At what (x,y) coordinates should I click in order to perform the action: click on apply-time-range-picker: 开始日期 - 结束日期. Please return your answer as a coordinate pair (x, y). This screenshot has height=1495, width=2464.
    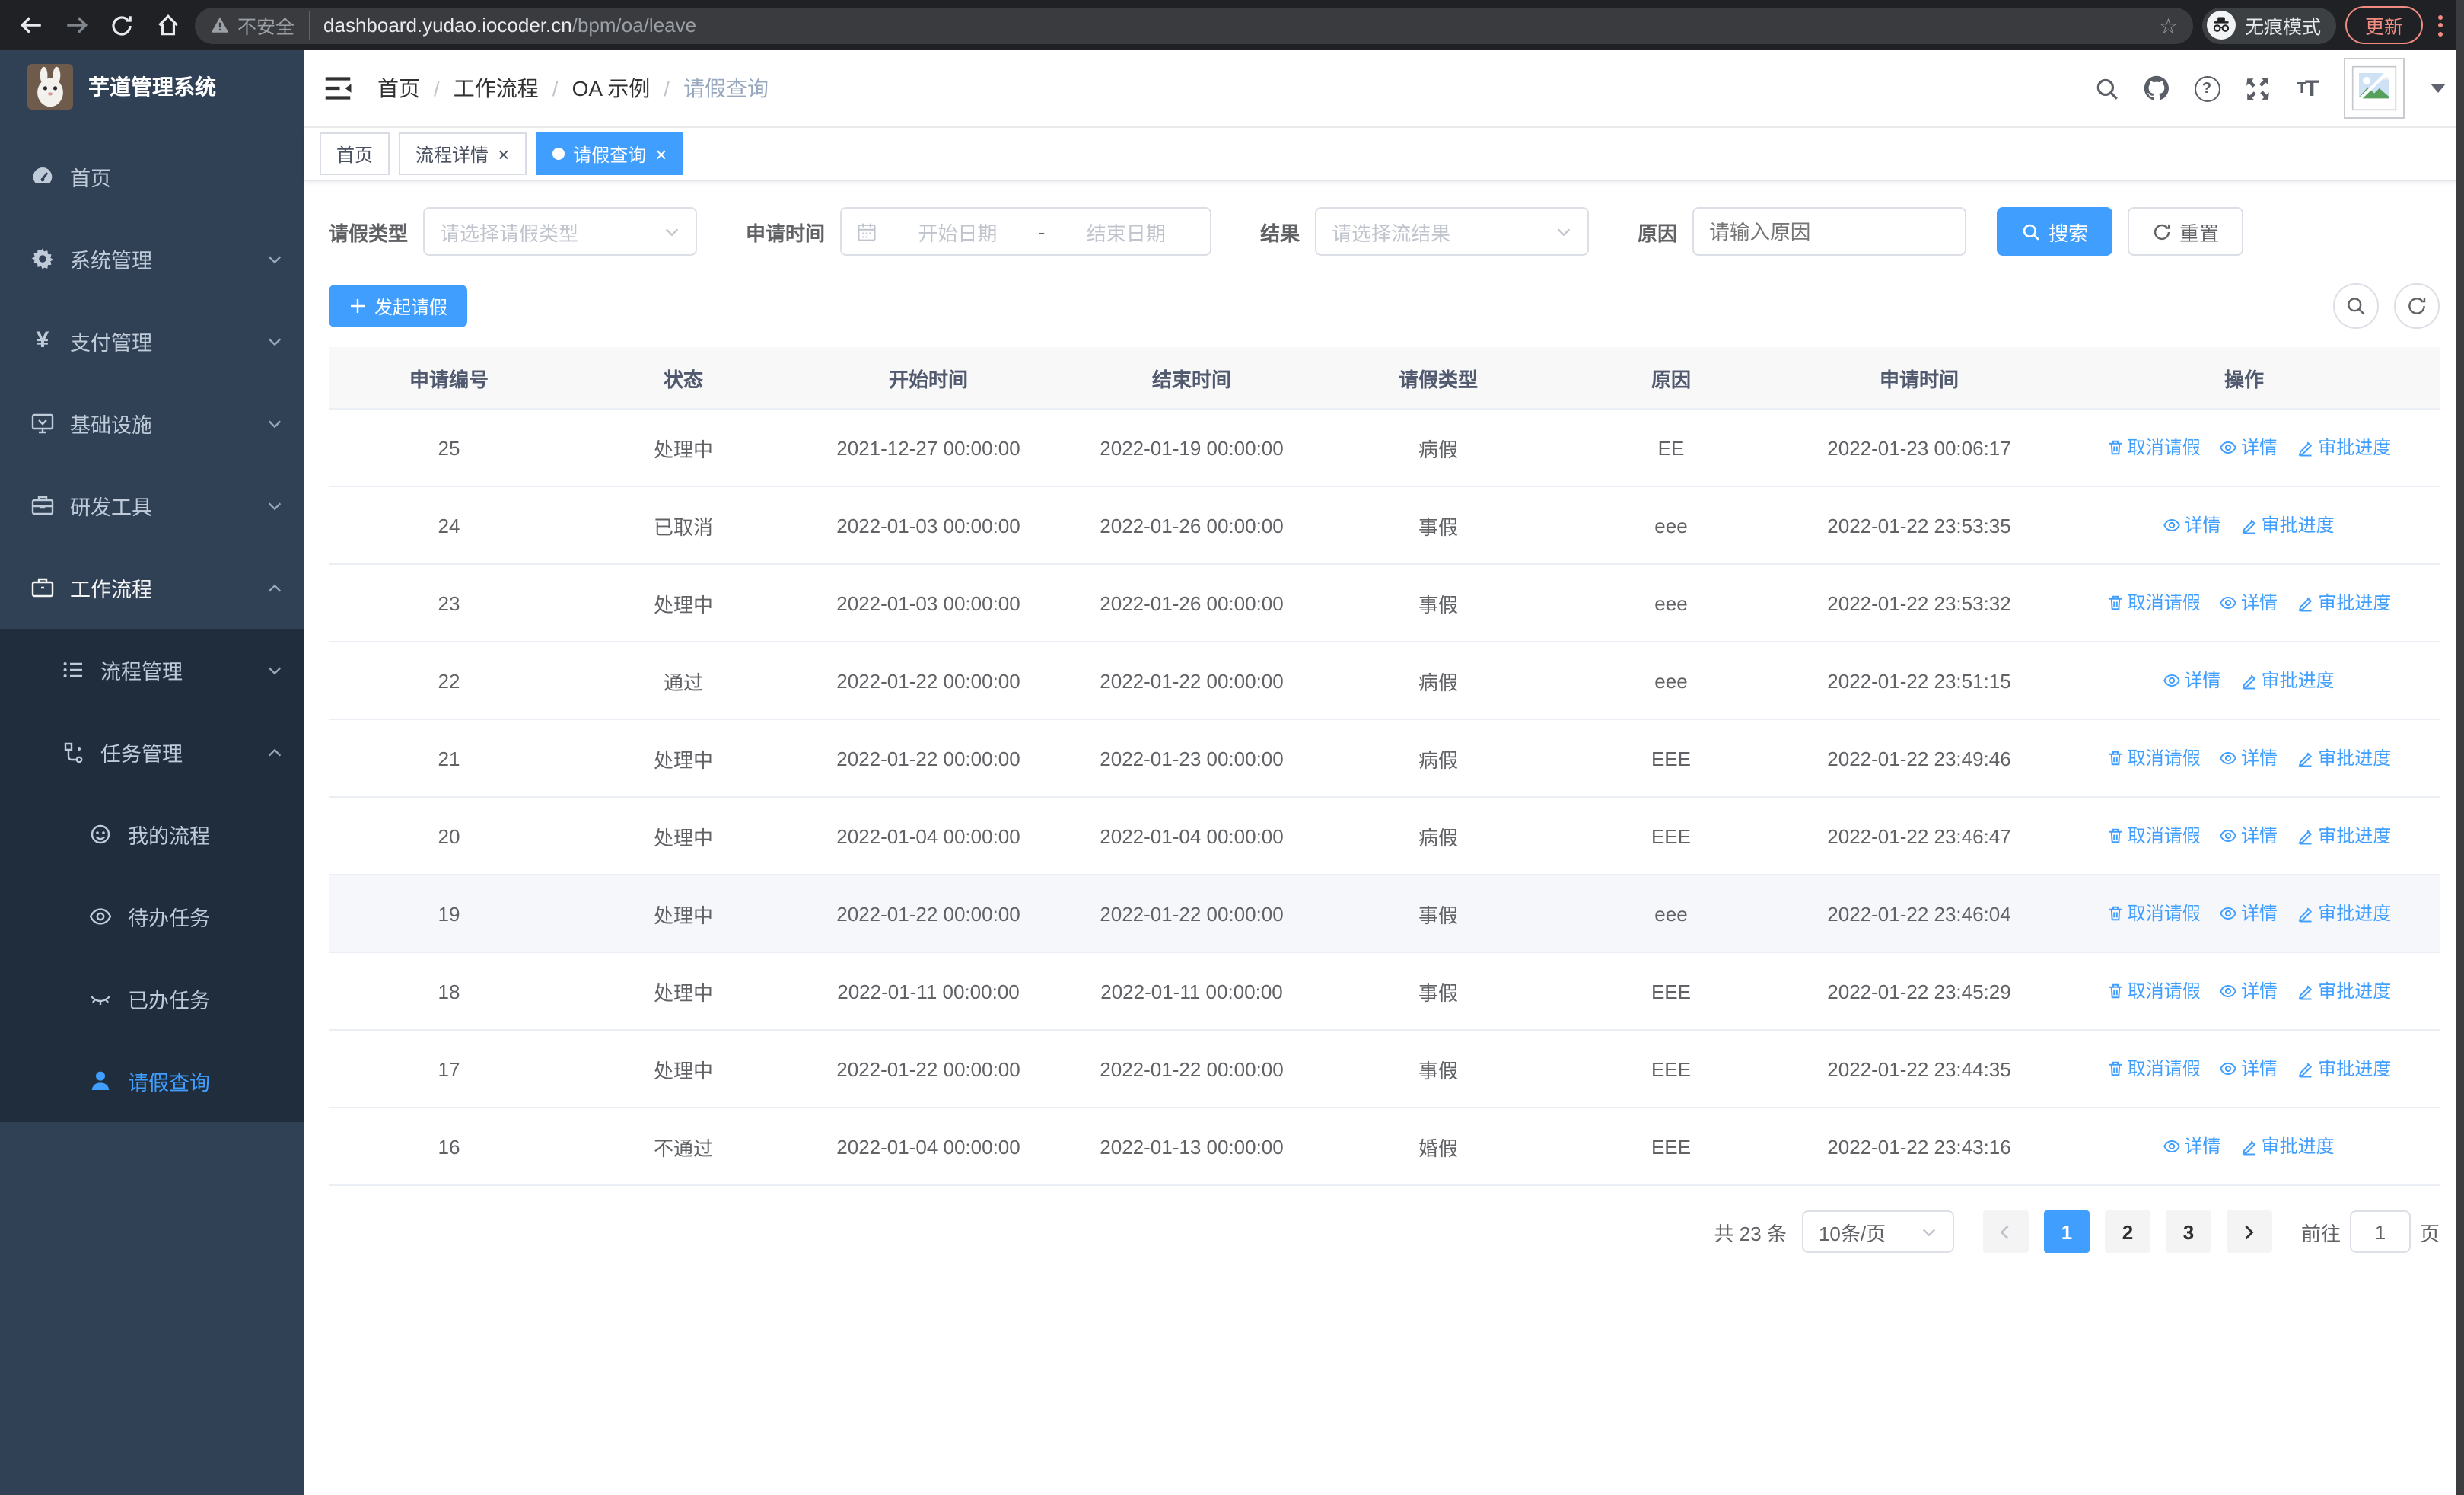
    Looking at the image, I should click on (1026, 231).